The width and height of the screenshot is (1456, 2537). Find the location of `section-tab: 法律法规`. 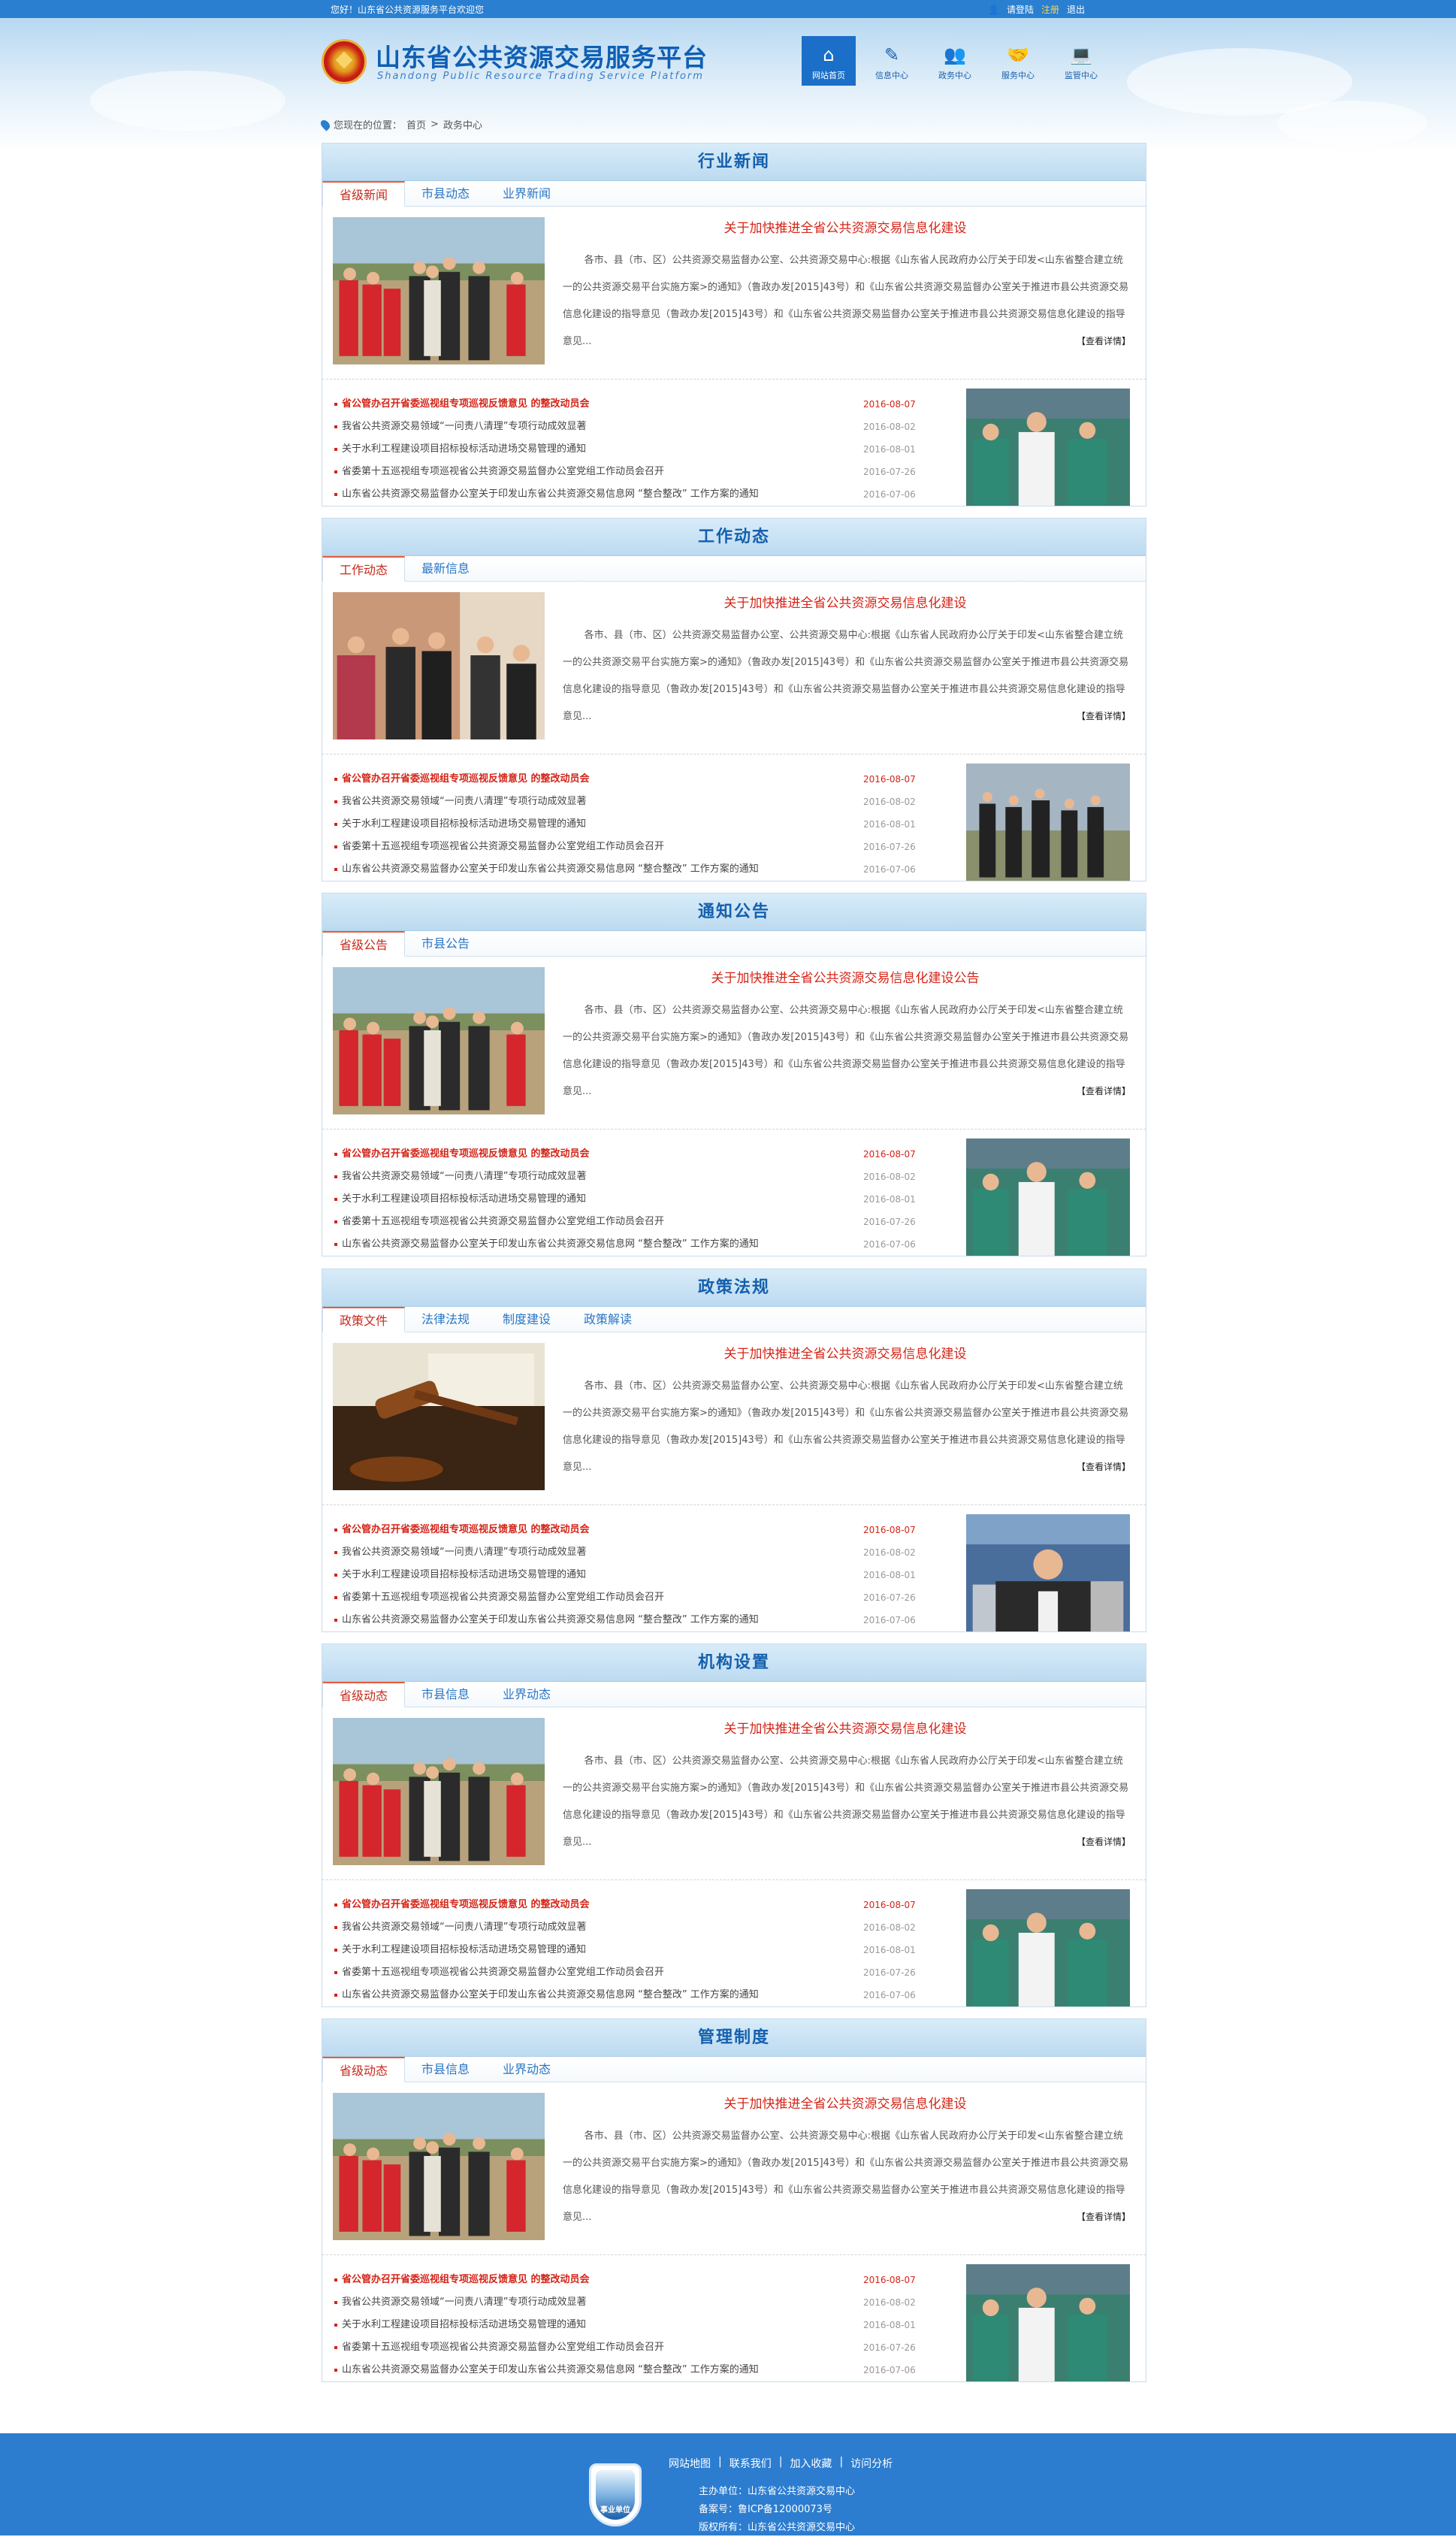

section-tab: 法律法规 is located at coordinates (445, 1320).